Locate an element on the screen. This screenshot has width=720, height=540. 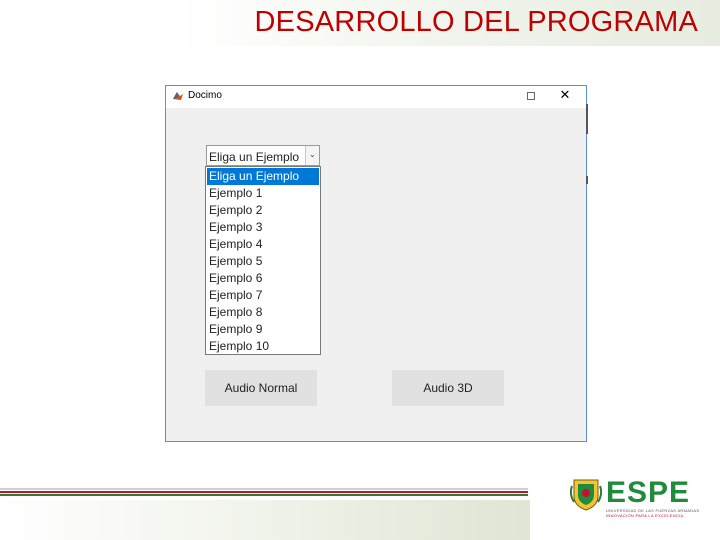
dropdown-option-ejemplo-5: Ejemplo 5 is located at coordinates (263, 261).